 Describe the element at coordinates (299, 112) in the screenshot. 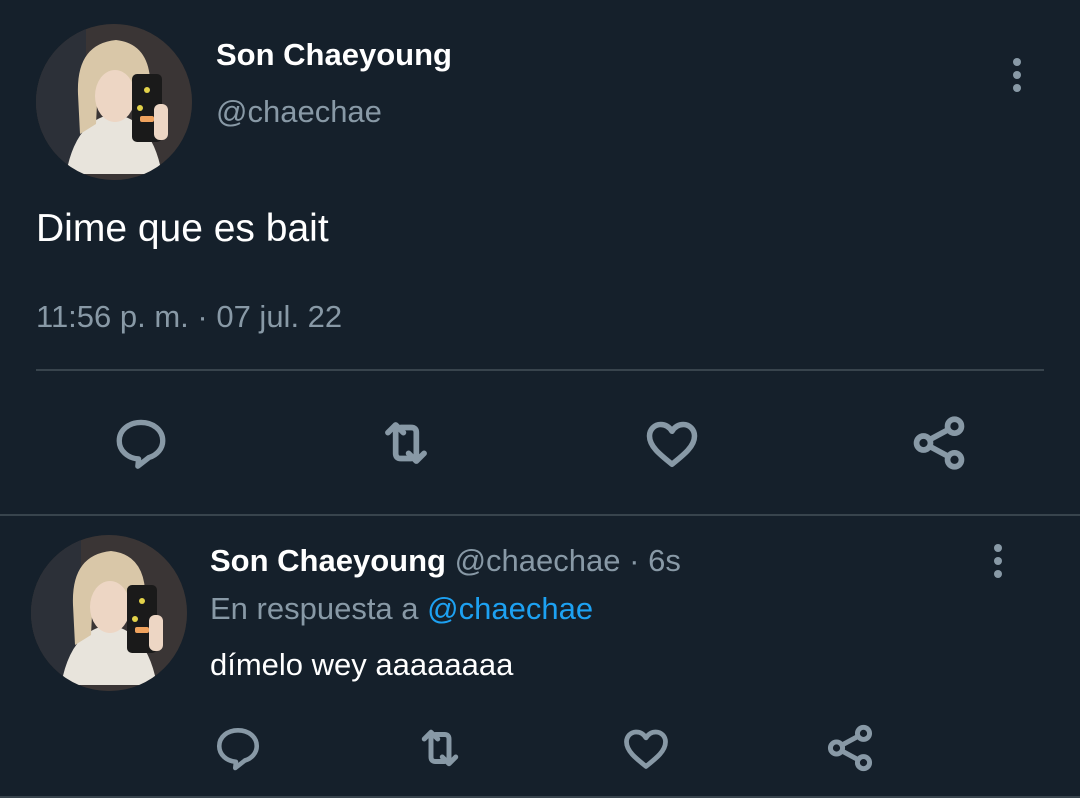

I see `author-handle: @chaechae` at that location.